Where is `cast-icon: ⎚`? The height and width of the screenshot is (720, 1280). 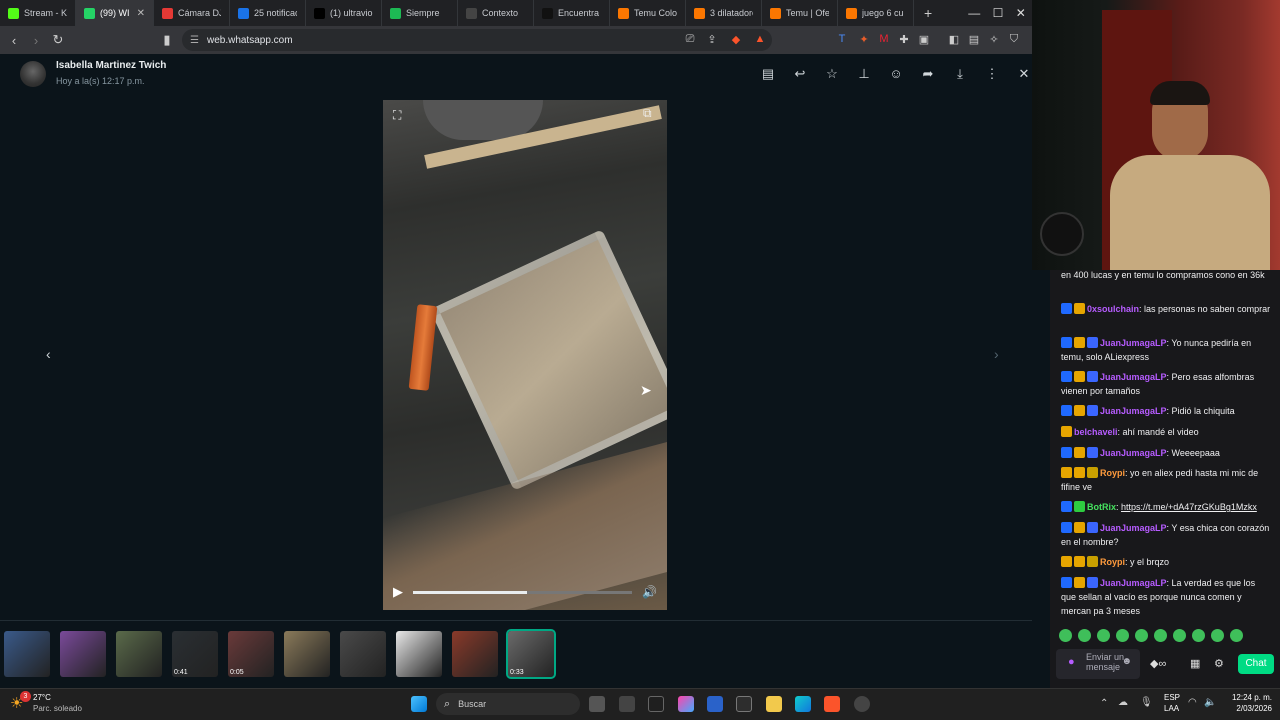 cast-icon: ⎚ is located at coordinates (690, 39).